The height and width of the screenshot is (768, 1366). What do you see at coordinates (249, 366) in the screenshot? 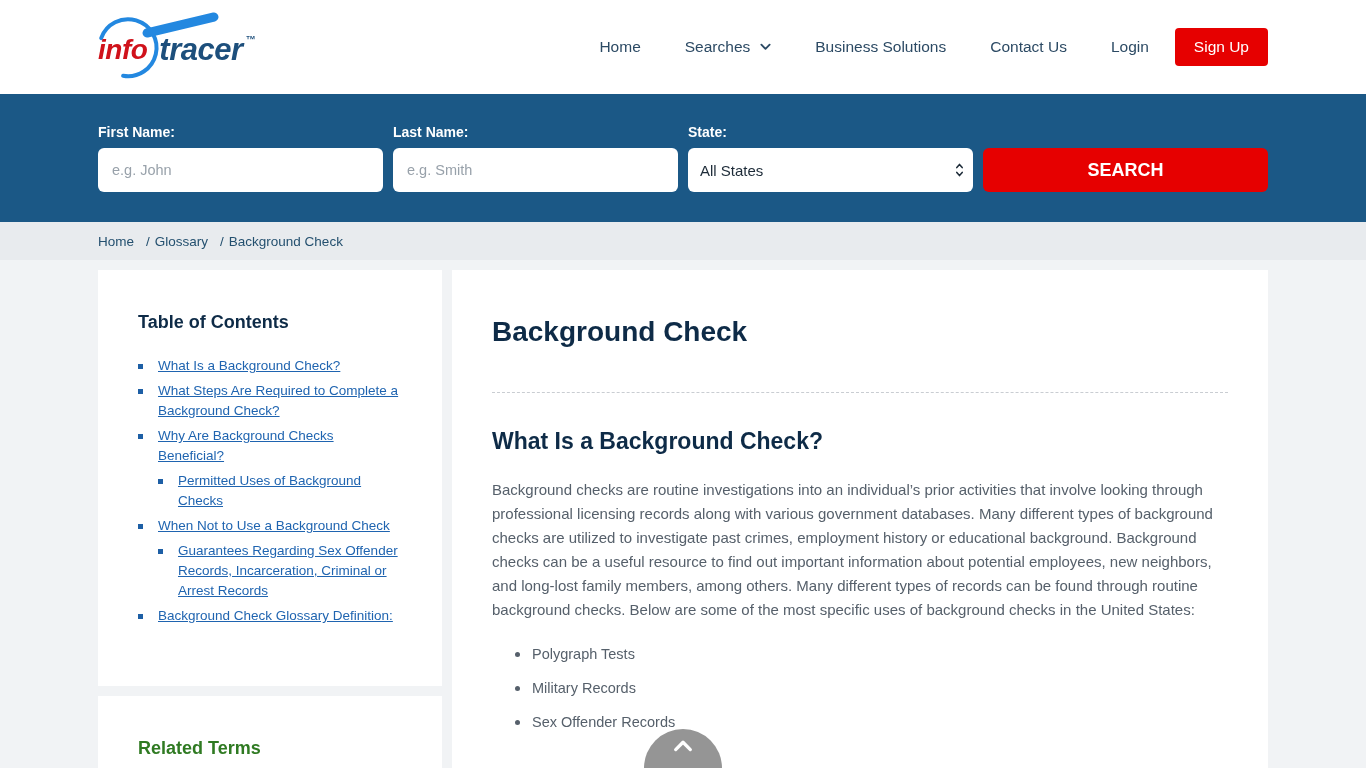
I see `toc-link: What Is a Background Check?` at bounding box center [249, 366].